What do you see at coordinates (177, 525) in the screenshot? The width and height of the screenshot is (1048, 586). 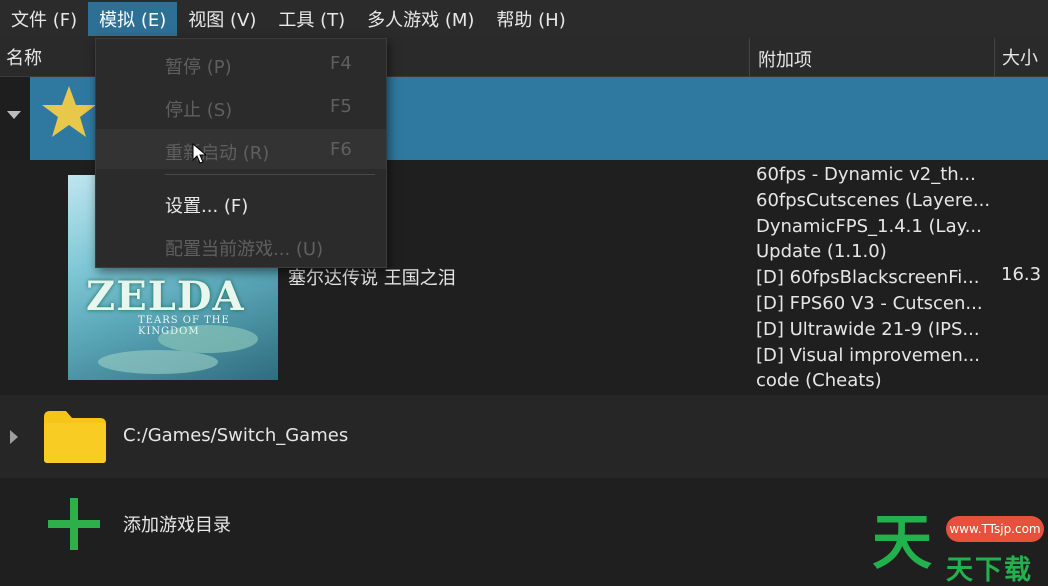 I see `add-directory-label: 添加游戏目录` at bounding box center [177, 525].